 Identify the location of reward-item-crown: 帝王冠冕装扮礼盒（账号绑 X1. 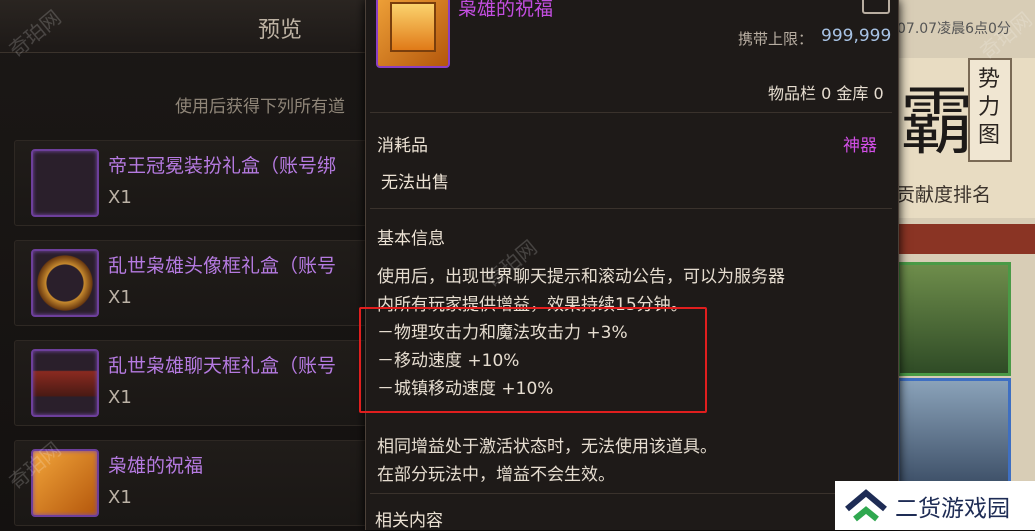
(198, 183).